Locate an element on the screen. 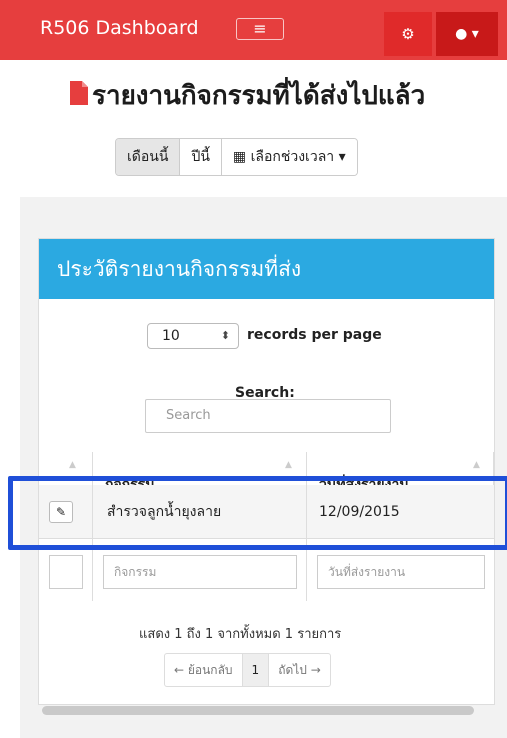 The width and height of the screenshot is (507, 738). page-1-button: 1 is located at coordinates (255, 670).